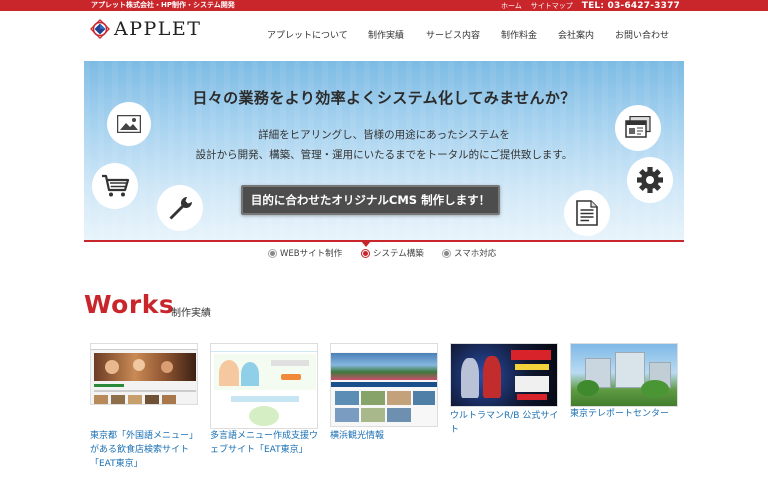  I want to click on work-card-ultraman: ウルトラマンR/B 公式サイト, so click(505, 389).